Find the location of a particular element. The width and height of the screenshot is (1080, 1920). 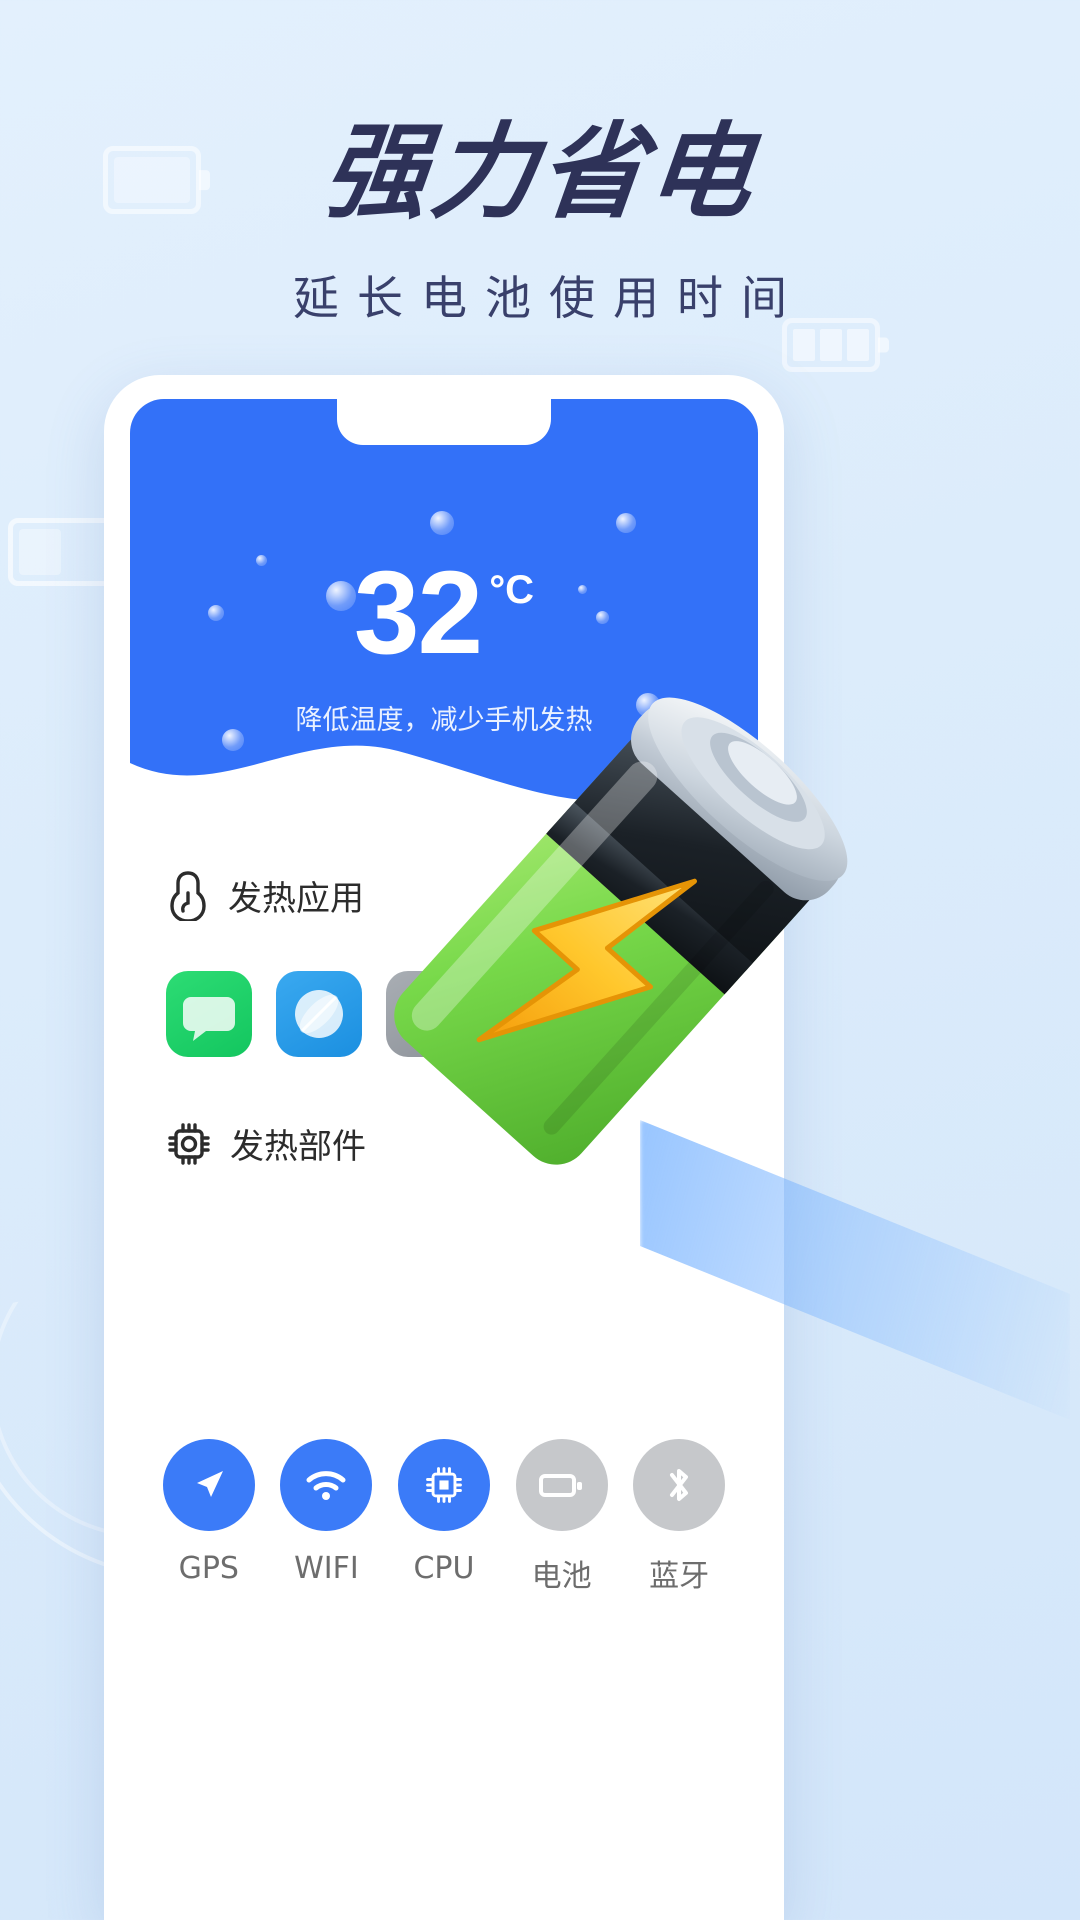

bluetooth-icon is located at coordinates (679, 1485).